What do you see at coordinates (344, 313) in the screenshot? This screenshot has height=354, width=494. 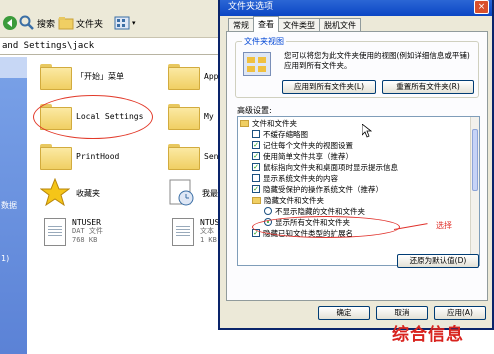 I see `ok-button: 确定` at bounding box center [344, 313].